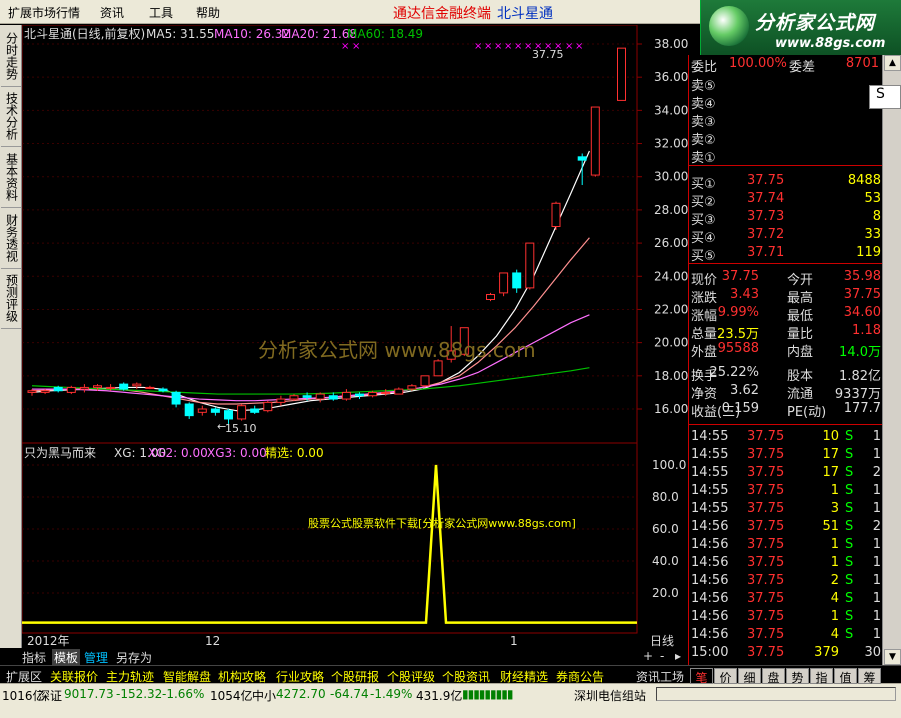  Describe the element at coordinates (710, 652) in the screenshot. I see `tick-time: 15:00` at that location.